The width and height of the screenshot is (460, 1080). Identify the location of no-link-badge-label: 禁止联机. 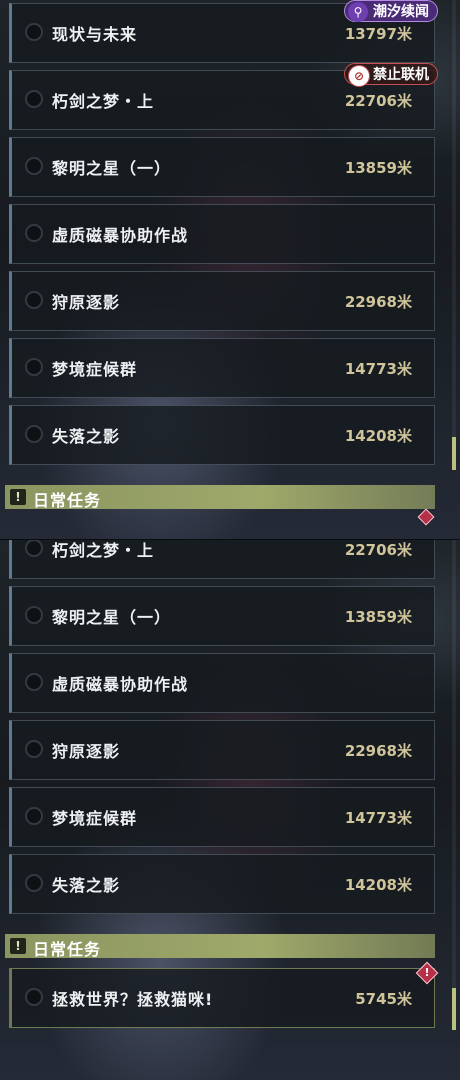
(401, 75).